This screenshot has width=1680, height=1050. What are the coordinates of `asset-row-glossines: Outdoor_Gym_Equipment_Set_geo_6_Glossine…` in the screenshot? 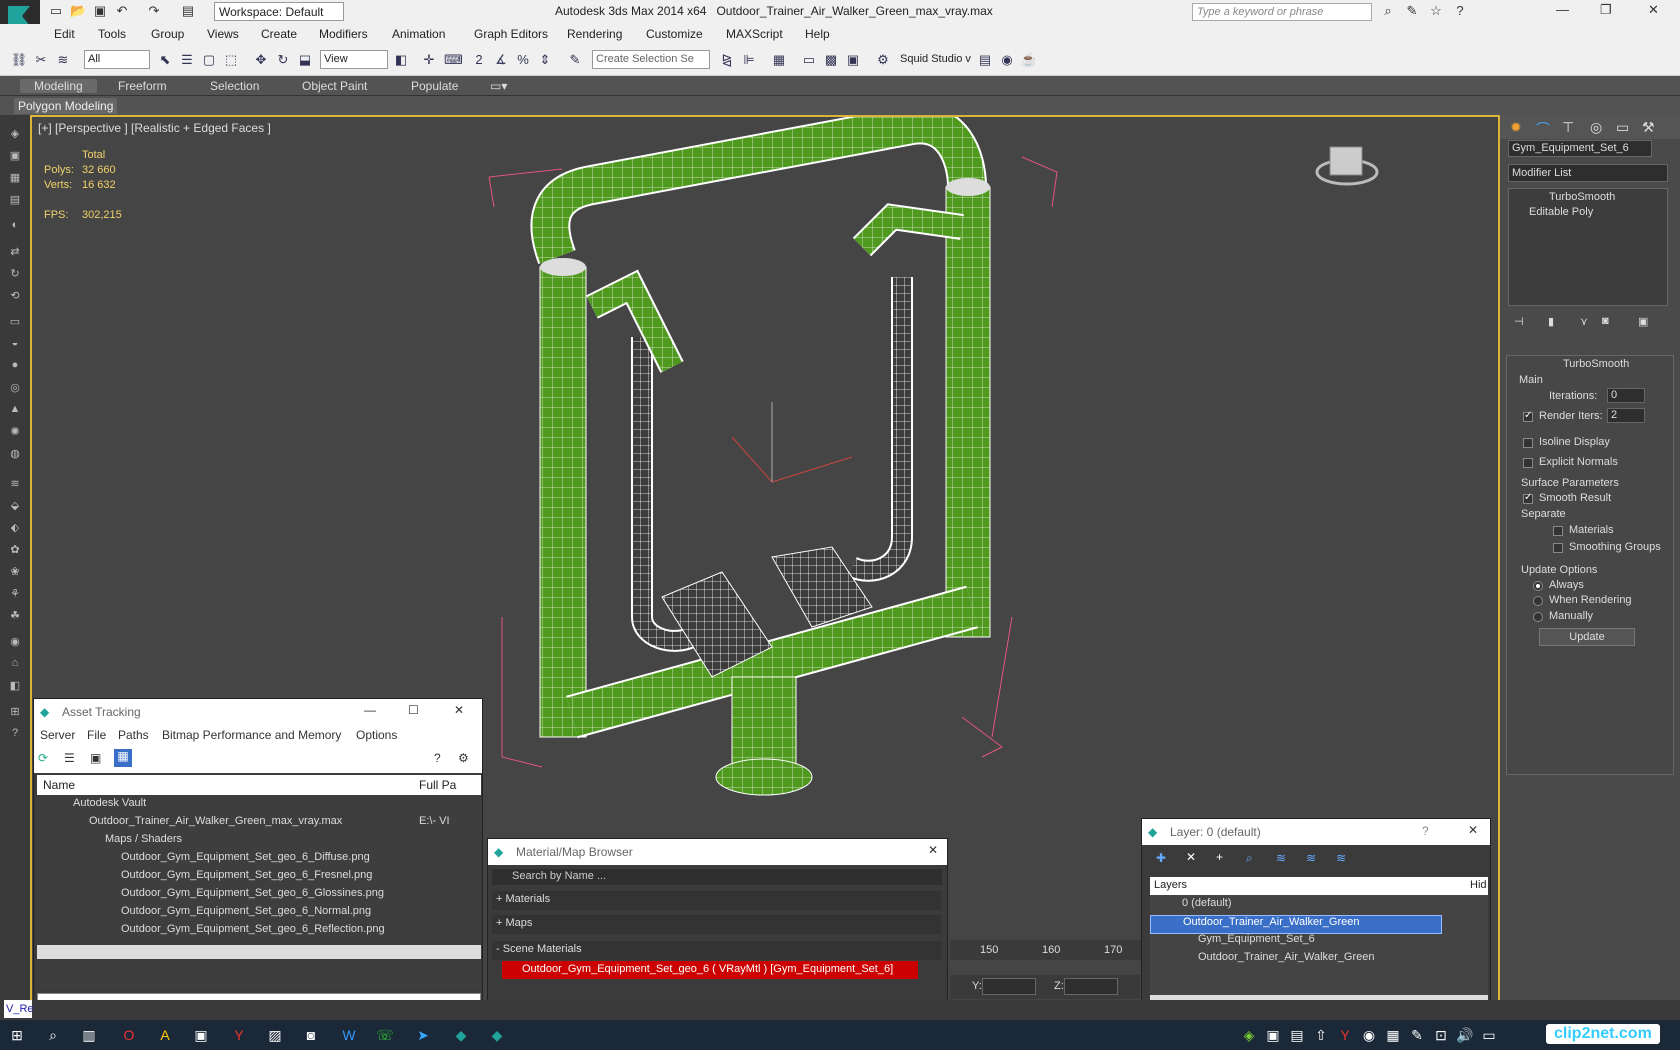 It's located at (259, 896).